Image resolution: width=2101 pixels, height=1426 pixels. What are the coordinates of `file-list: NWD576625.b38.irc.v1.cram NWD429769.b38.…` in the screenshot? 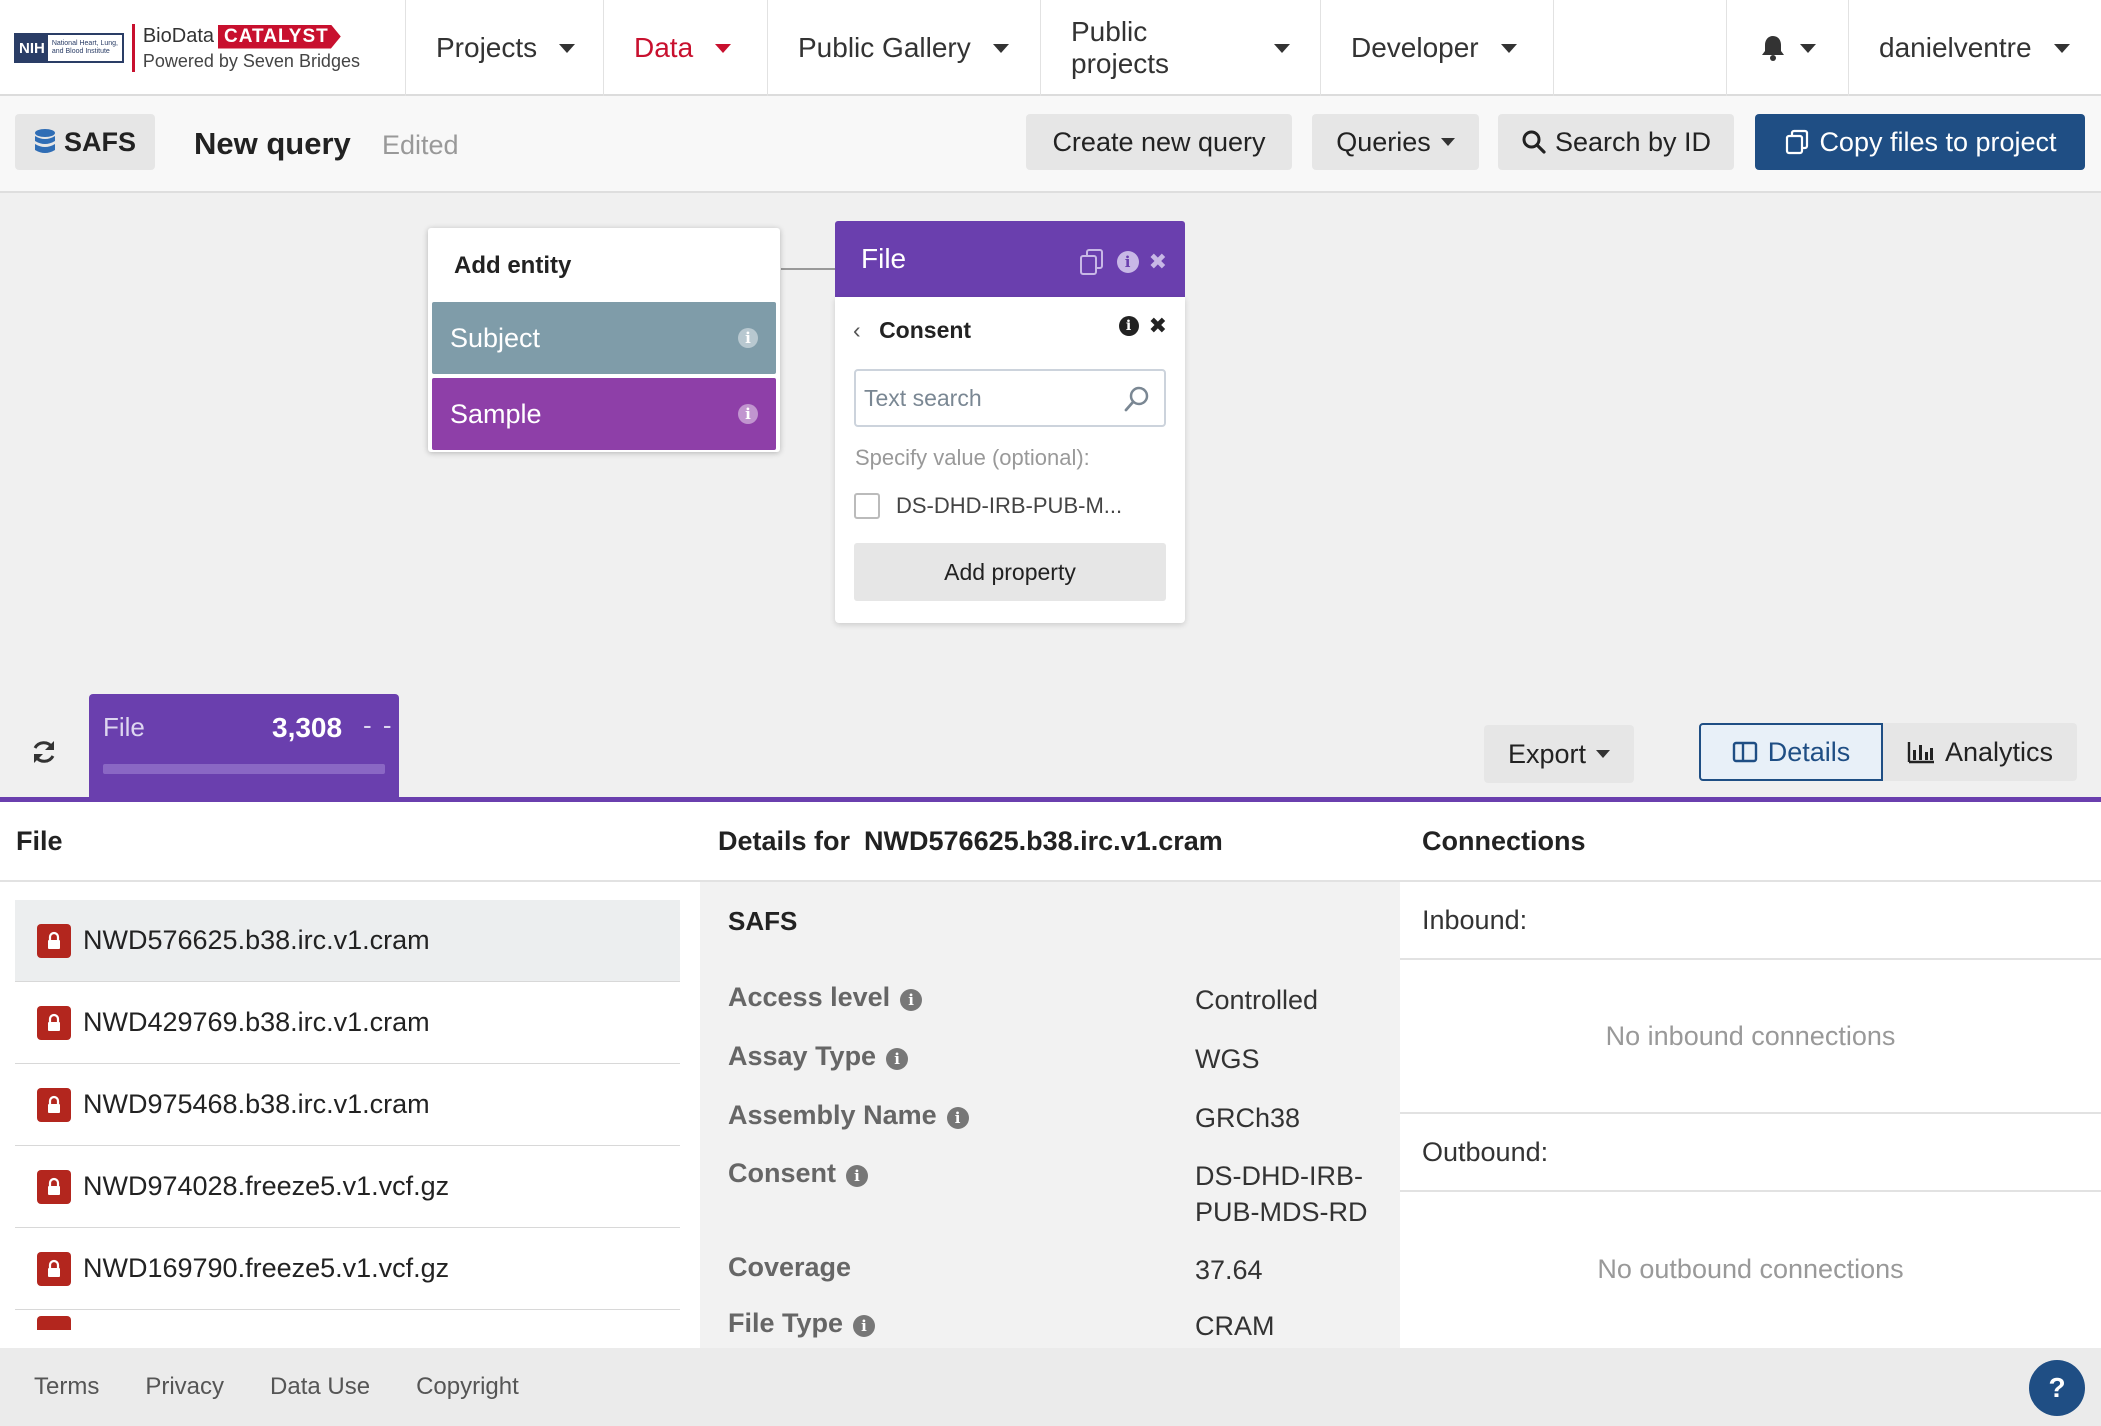 It's located at (350, 1106).